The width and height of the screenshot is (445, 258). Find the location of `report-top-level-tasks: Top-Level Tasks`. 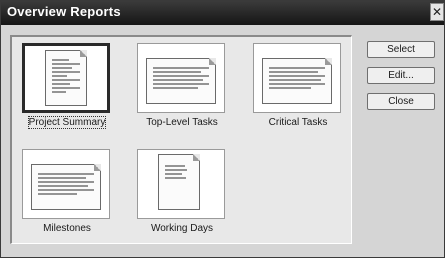

report-top-level-tasks: Top-Level Tasks is located at coordinates (182, 88).